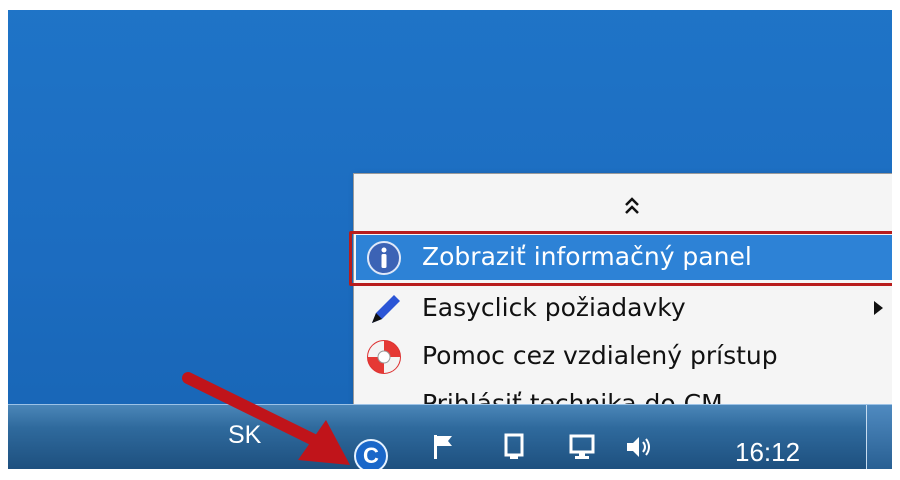  Describe the element at coordinates (514, 447) in the screenshot. I see `device-icon` at that location.